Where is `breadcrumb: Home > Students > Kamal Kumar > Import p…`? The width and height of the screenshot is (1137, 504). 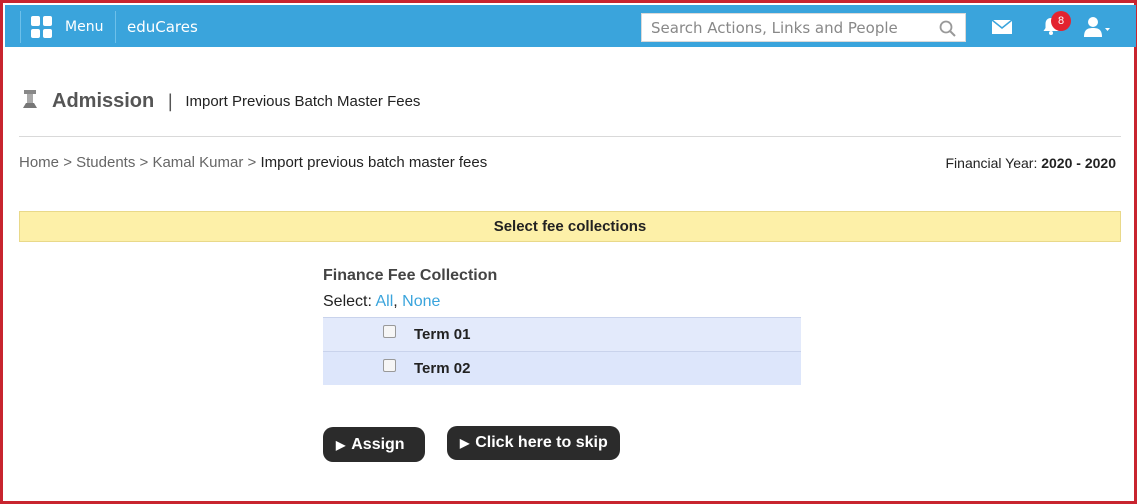 breadcrumb: Home > Students > Kamal Kumar > Import p… is located at coordinates (253, 162).